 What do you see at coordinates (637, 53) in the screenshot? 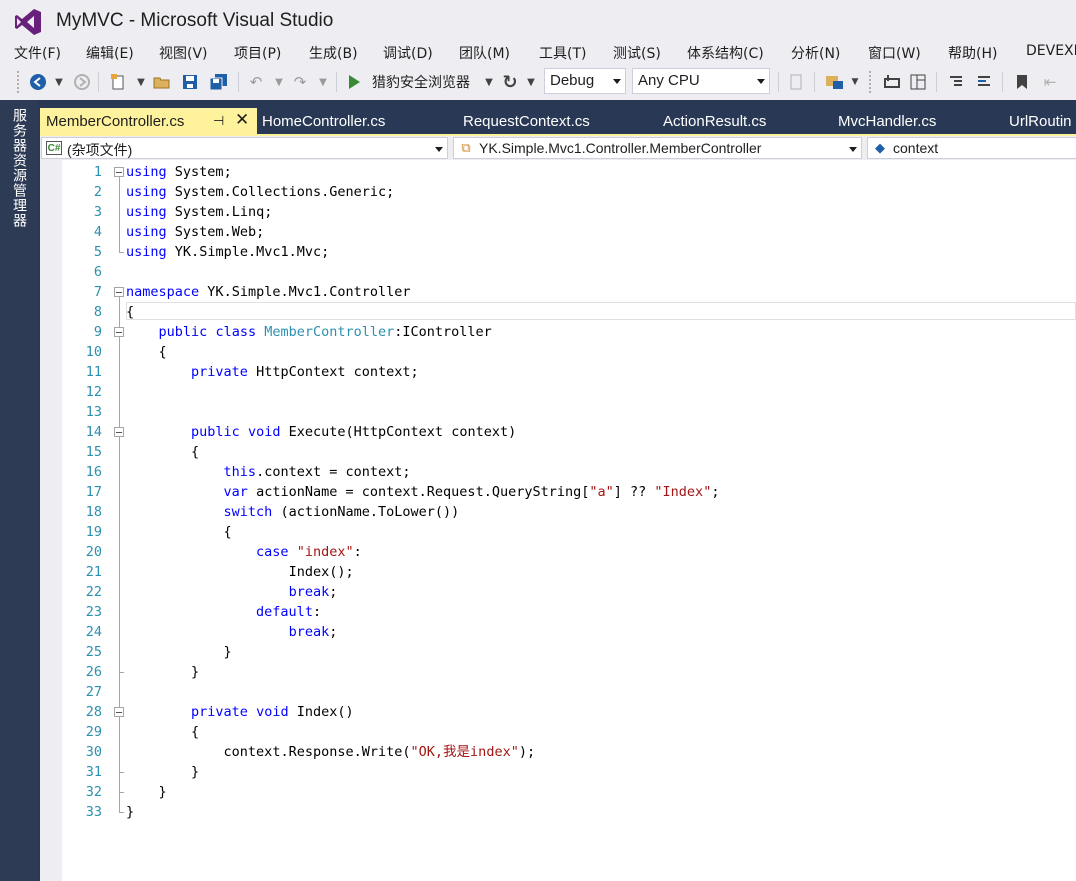
I see `menu-test: 测试(S)` at bounding box center [637, 53].